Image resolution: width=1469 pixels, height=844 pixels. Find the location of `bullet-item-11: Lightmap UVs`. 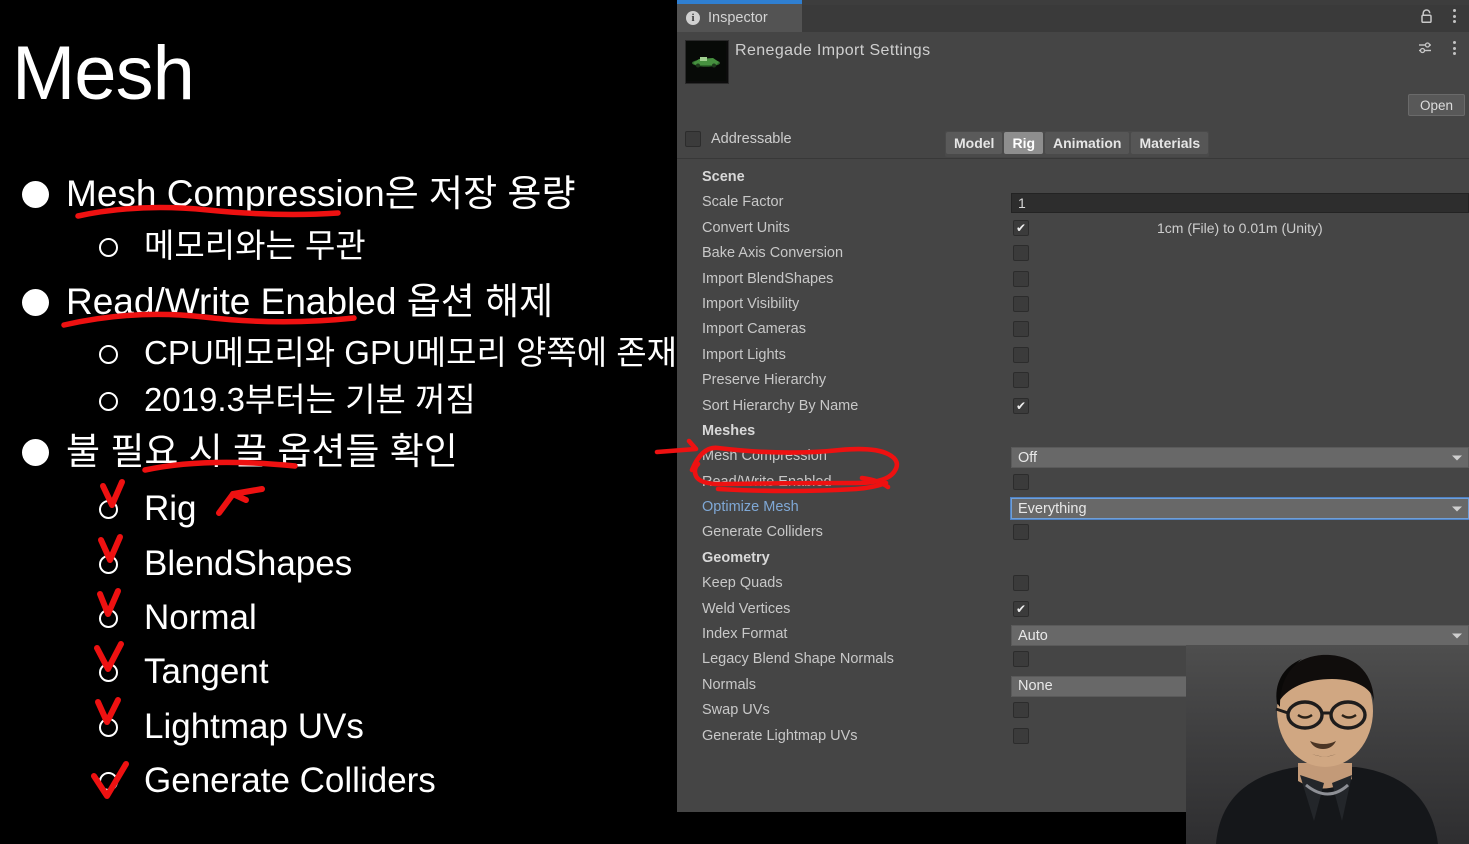

bullet-item-11: Lightmap UVs is located at coordinates (231, 727).